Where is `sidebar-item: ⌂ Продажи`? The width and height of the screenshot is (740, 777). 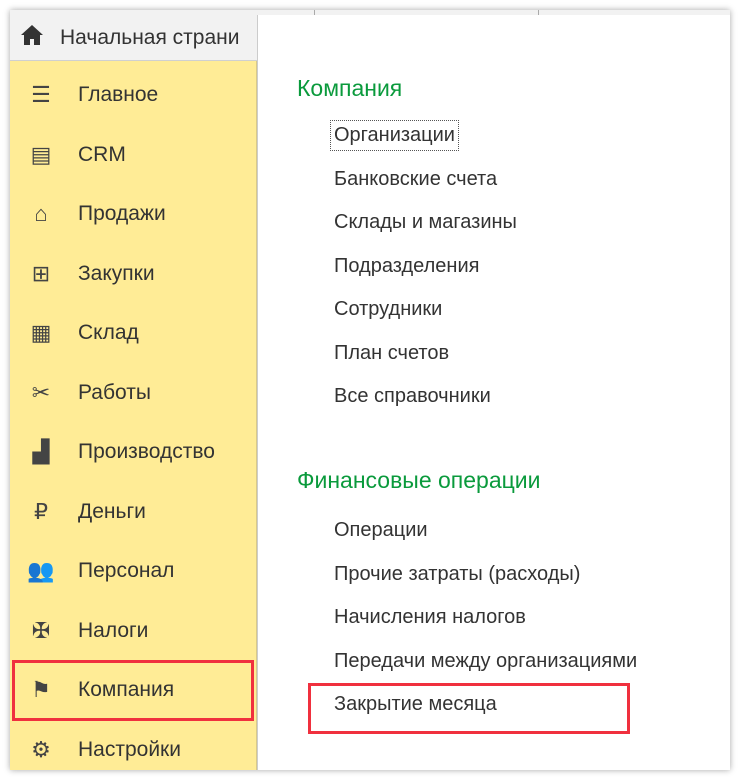
sidebar-item: ⌂ Продажи is located at coordinates (133, 214).